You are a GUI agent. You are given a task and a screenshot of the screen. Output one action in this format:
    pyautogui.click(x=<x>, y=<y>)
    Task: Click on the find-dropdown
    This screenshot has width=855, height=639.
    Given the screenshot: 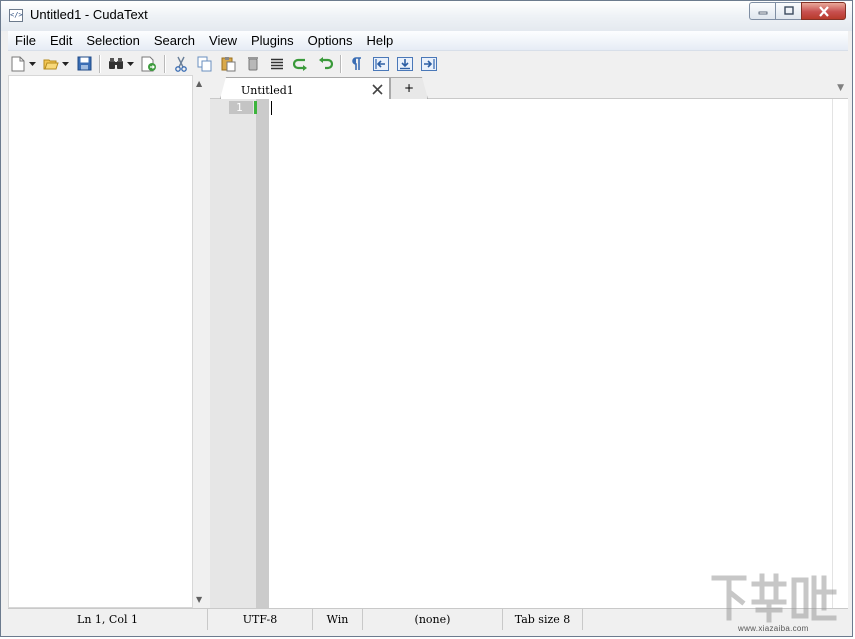 What is the action you would take?
    pyautogui.click(x=130, y=64)
    